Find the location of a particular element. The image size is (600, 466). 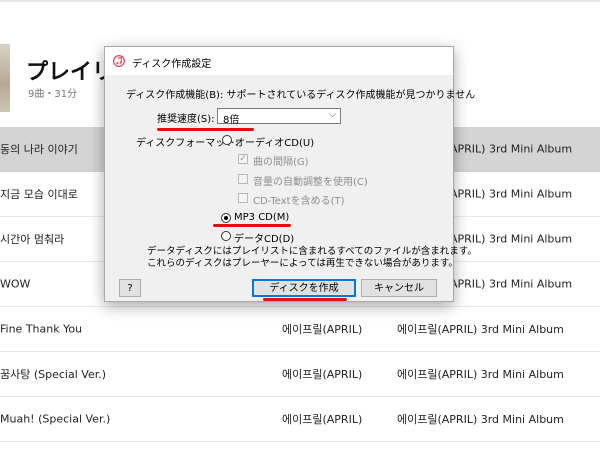

gap-checkbox: ✓ is located at coordinates (243, 159).